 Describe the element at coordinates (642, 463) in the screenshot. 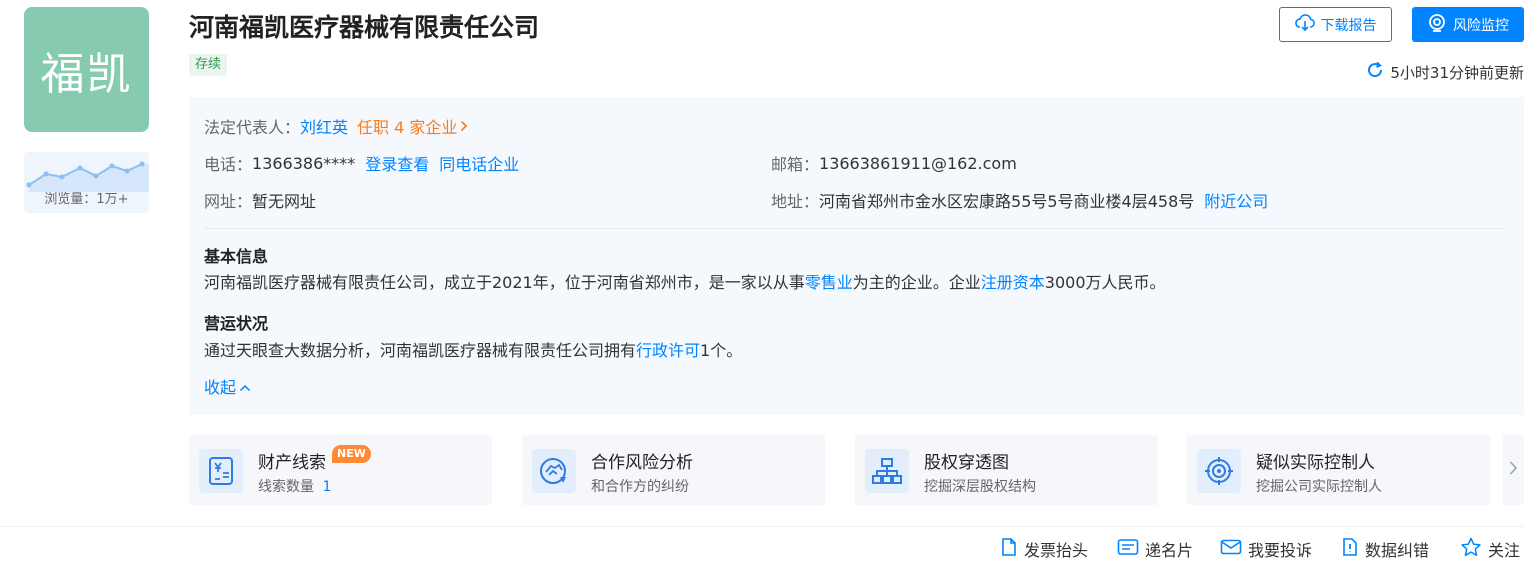

I see `card-title: 合作风险分析` at that location.